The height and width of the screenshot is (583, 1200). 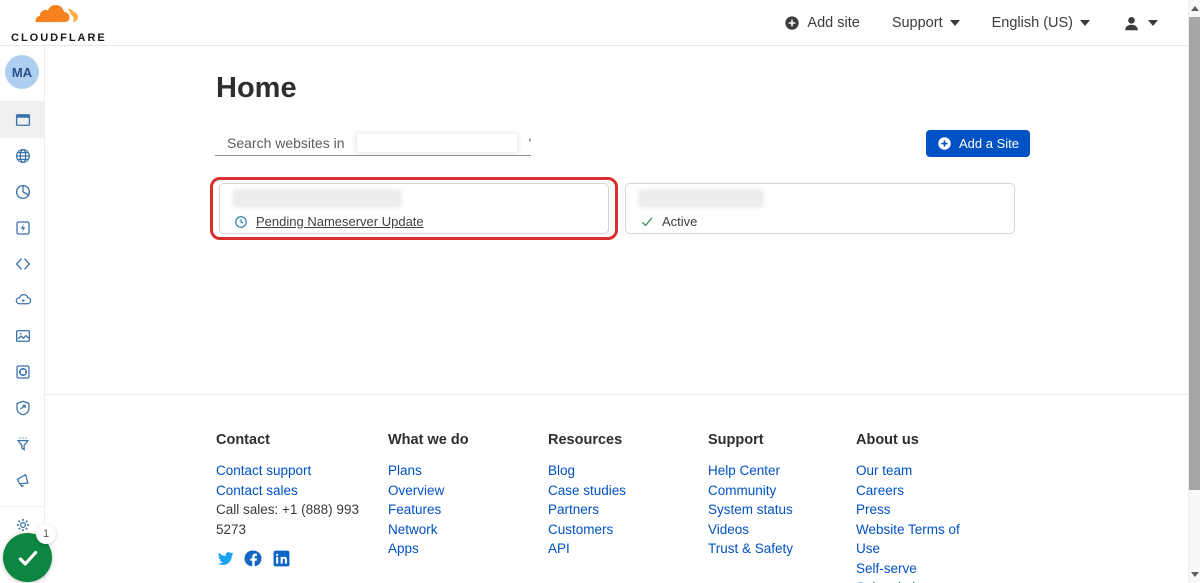 What do you see at coordinates (56, 14) in the screenshot?
I see `cloudflare-cloud-icon` at bounding box center [56, 14].